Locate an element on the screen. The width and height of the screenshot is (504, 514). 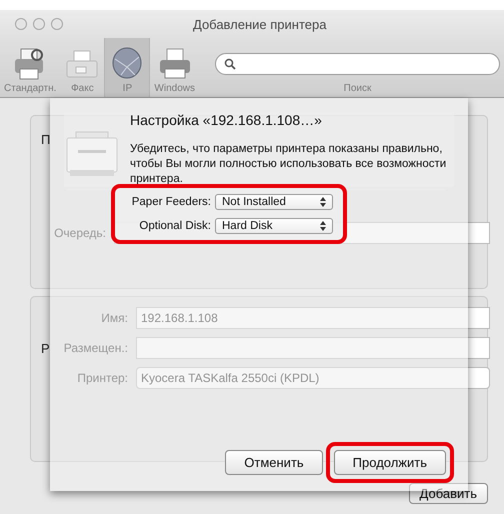
toolbar-button: IP is located at coordinates (127, 67).